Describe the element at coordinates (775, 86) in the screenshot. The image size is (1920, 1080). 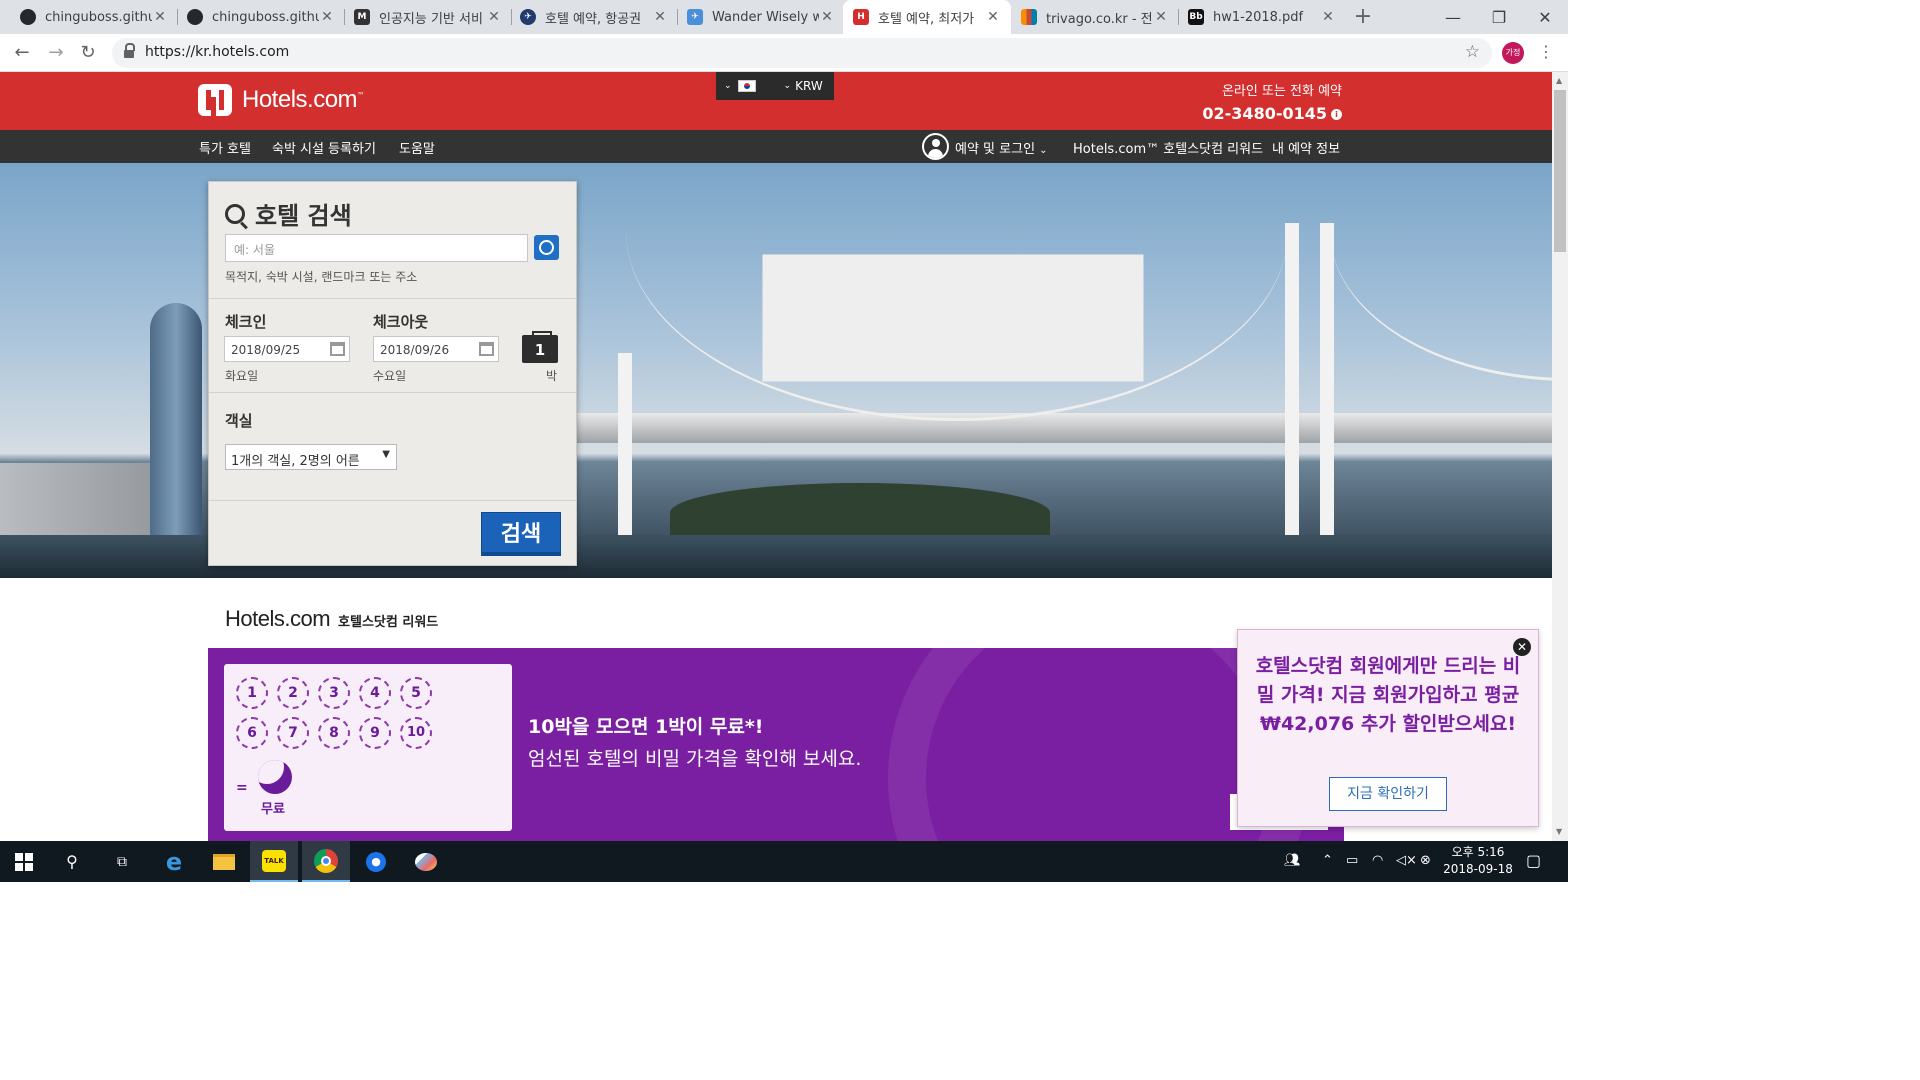
I see `locale-selector: ⌄ ⌄ KRW` at that location.